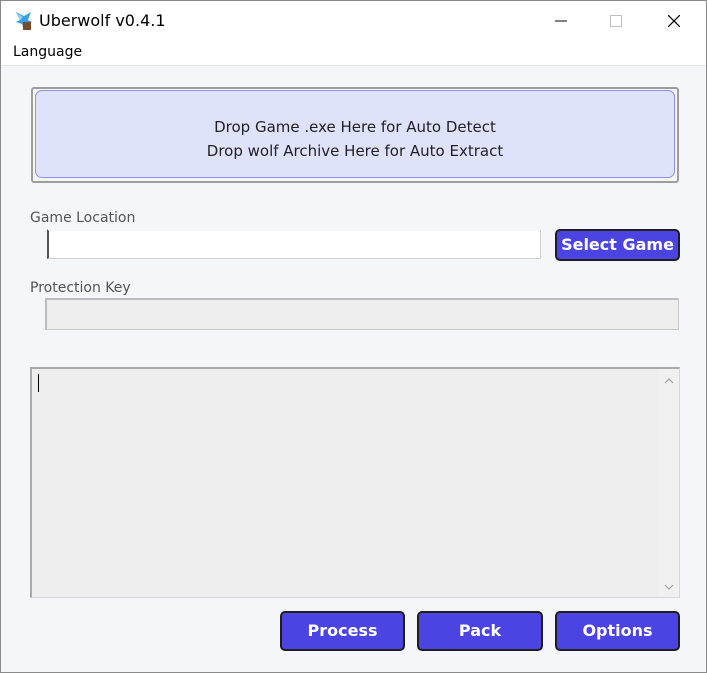 Image resolution: width=707 pixels, height=673 pixels. I want to click on maximize-icon, so click(616, 21).